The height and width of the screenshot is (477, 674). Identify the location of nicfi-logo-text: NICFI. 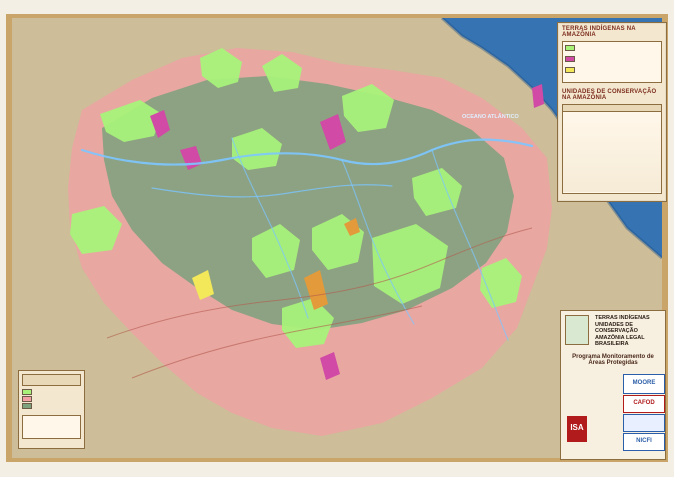
(644, 440).